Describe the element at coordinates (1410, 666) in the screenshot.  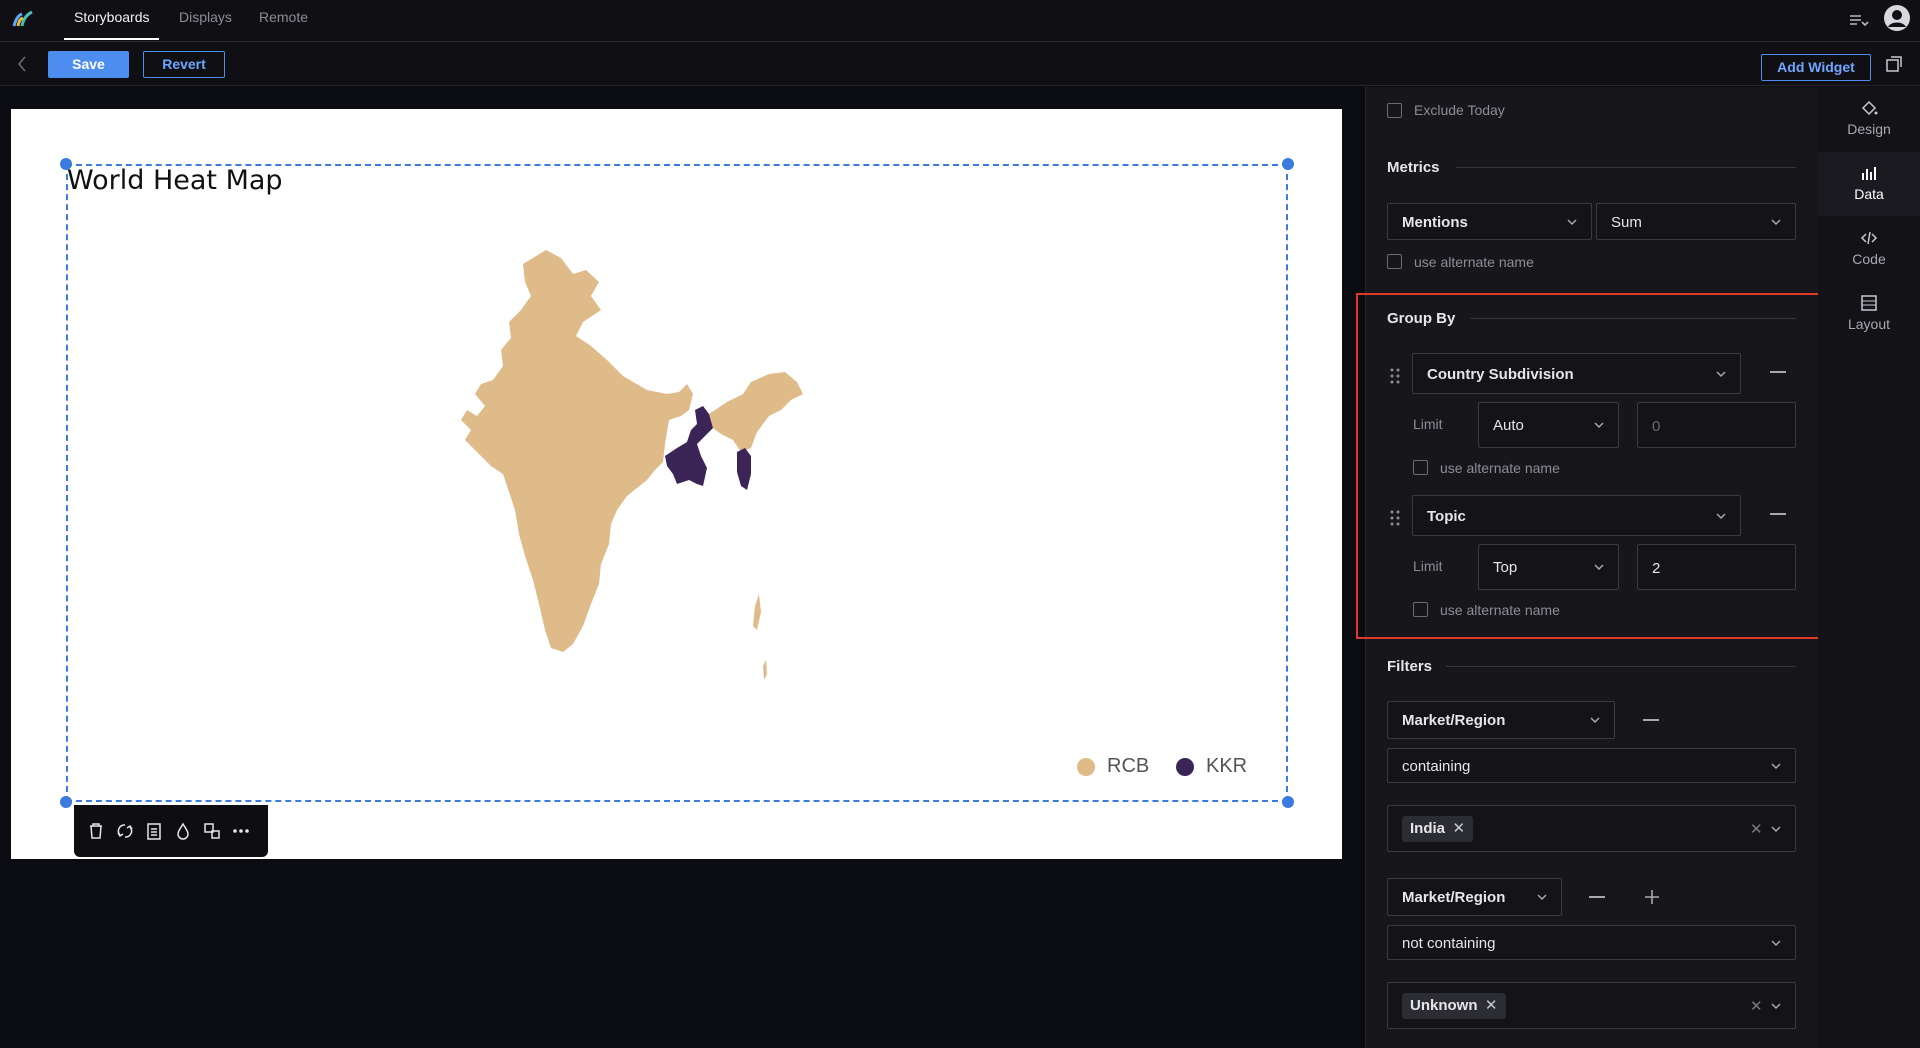
I see `filters-section-title: Filters` at that location.